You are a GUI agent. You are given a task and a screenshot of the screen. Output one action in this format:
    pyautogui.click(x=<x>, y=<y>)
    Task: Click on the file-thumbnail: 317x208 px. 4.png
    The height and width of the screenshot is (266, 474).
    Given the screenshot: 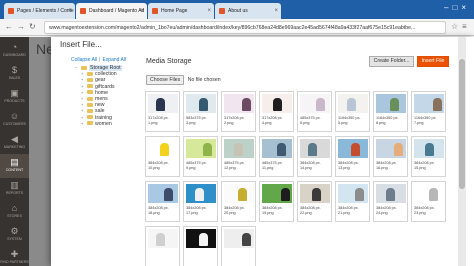 What is the action you would take?
    pyautogui.click(x=276, y=111)
    